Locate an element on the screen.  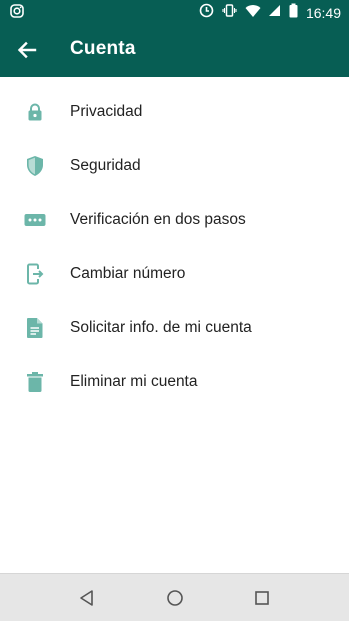
password-dots-icon is located at coordinates (35, 220).